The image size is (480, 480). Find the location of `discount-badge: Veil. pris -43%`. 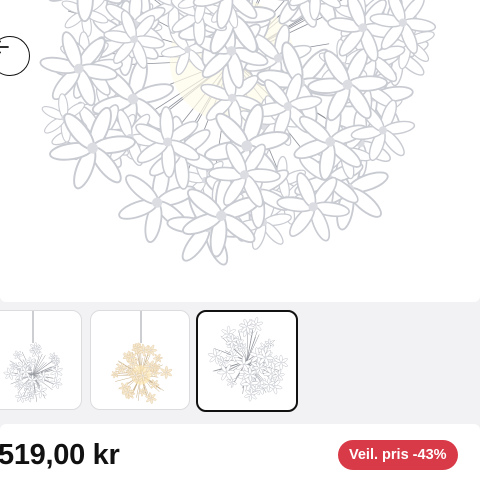

discount-badge: Veil. pris -43% is located at coordinates (398, 455).